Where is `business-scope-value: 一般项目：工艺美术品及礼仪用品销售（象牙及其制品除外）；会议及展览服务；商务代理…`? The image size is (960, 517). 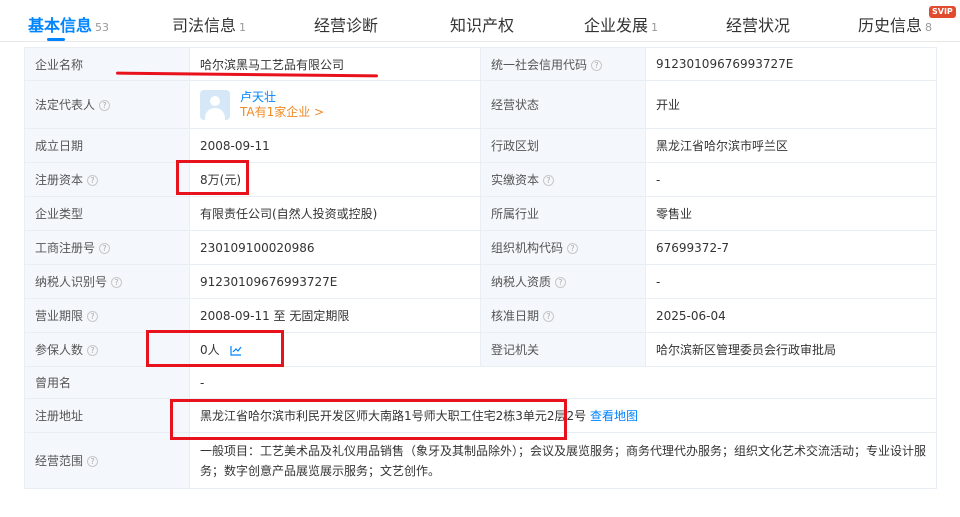
business-scope-value: 一般项目：工艺美术品及礼仪用品销售（象牙及其制品除外）；会议及展览服务；商务代理… is located at coordinates (563, 460).